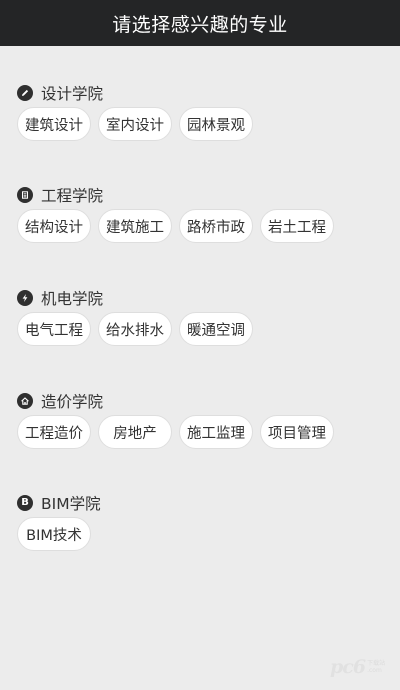  Describe the element at coordinates (348, 667) in the screenshot. I see `watermark-text: pc6` at that location.